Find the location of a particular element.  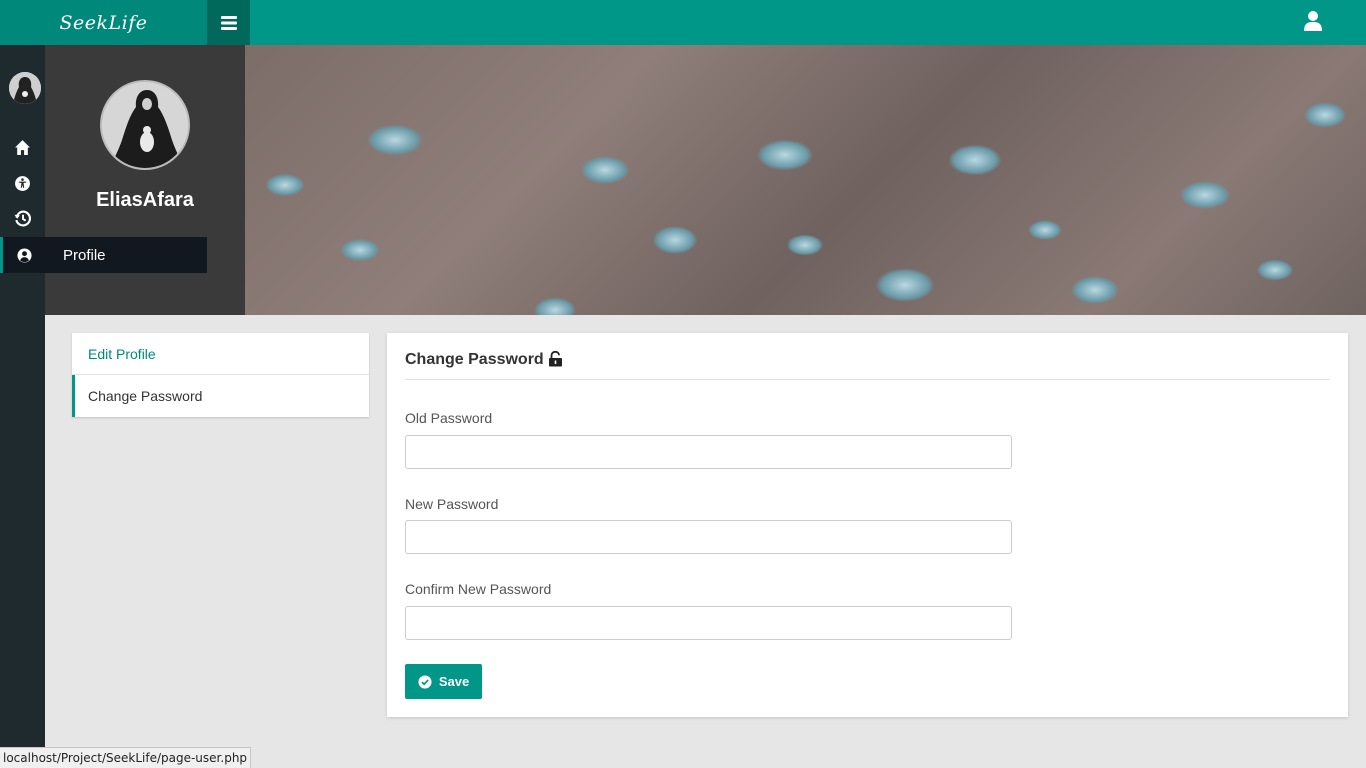

new-password-label: New Password is located at coordinates (452, 504).